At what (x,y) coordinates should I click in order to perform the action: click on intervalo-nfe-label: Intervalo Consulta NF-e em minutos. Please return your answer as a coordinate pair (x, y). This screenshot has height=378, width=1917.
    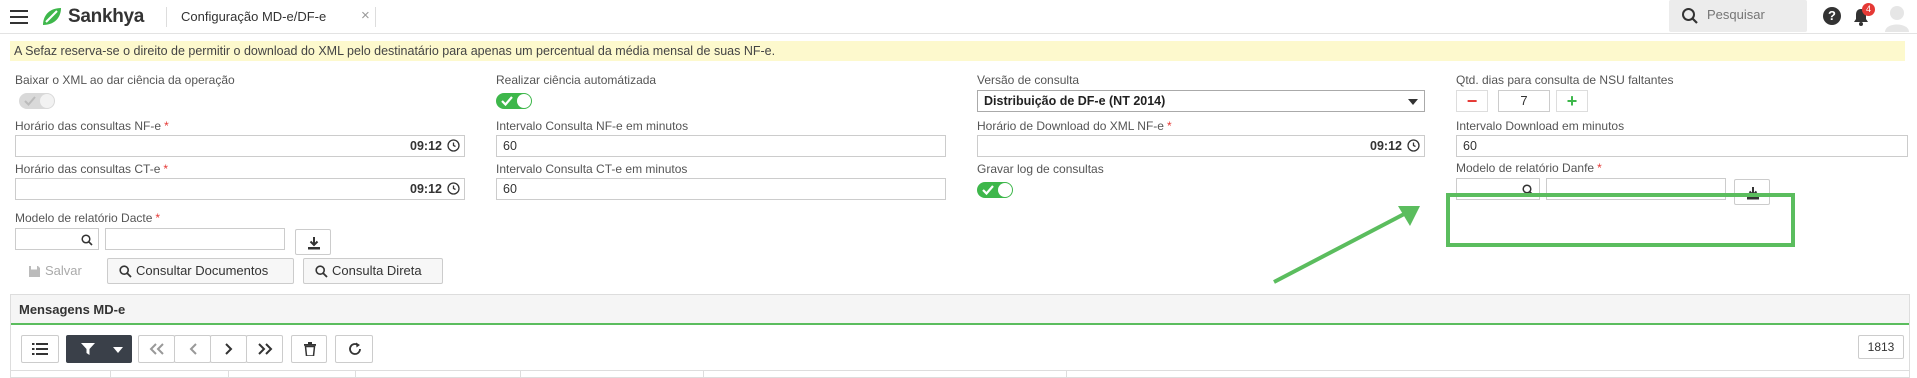
    Looking at the image, I should click on (592, 126).